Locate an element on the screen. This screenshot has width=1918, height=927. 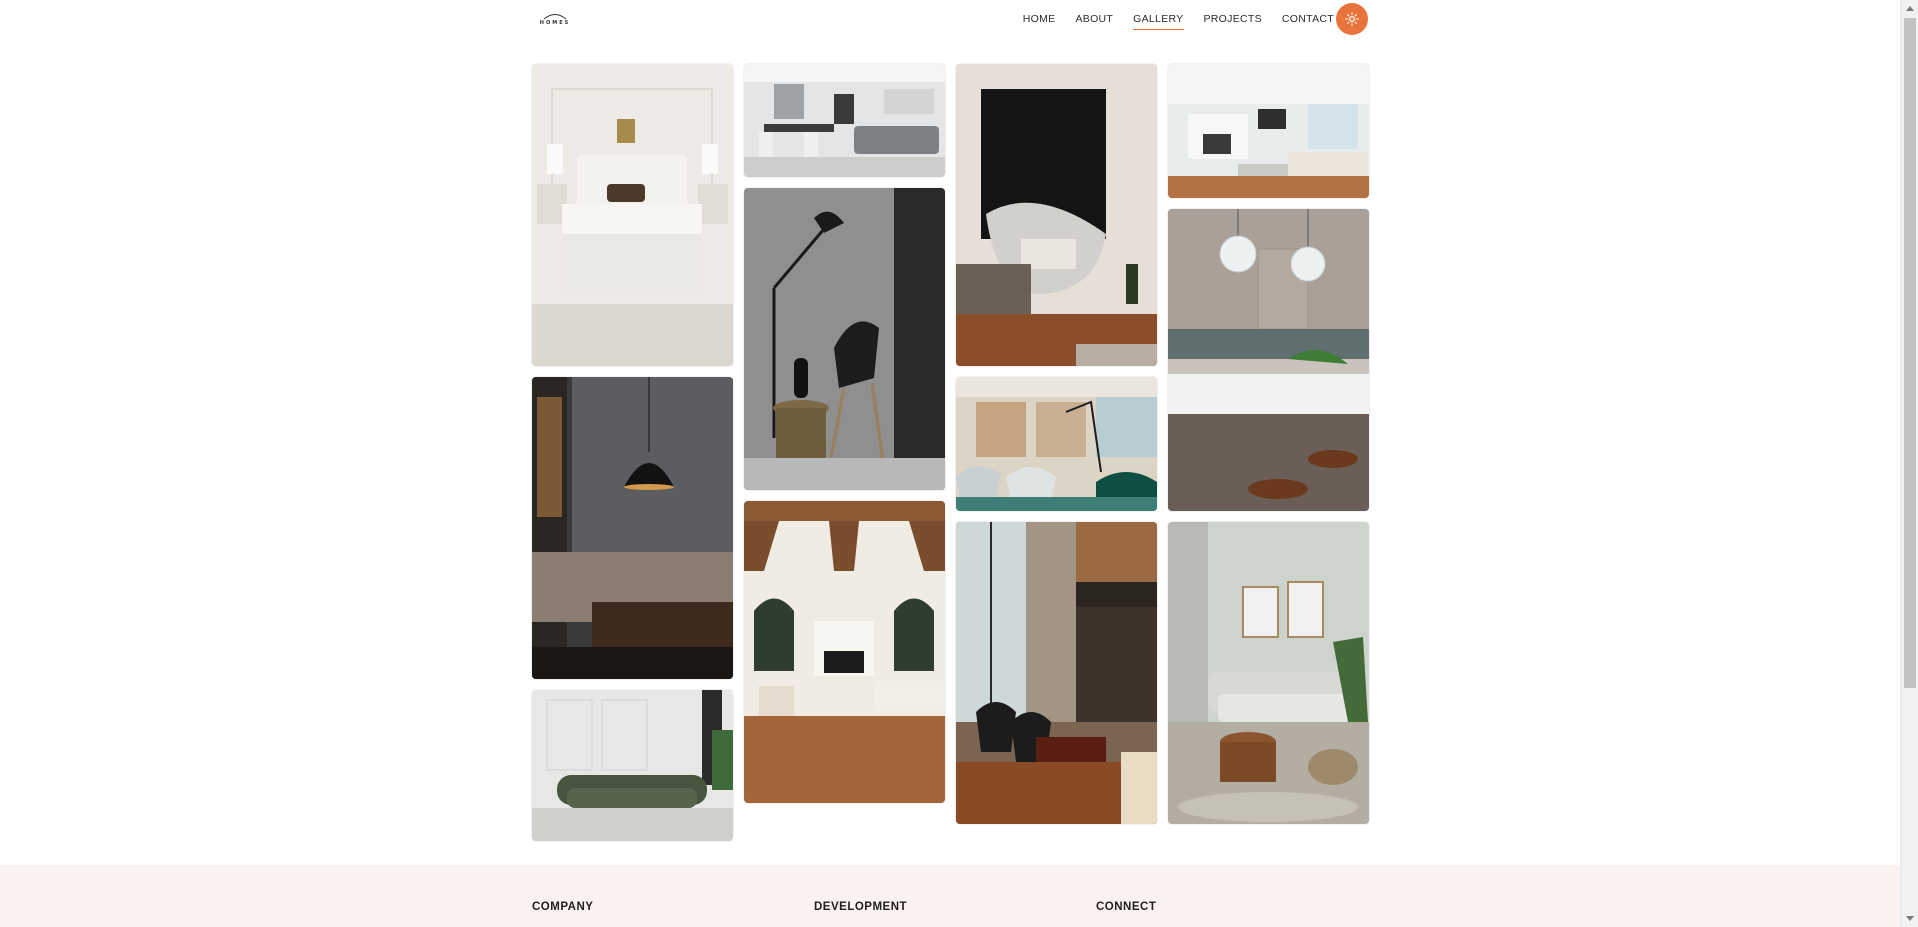
nav-gallery: GALLERY is located at coordinates (1158, 21).